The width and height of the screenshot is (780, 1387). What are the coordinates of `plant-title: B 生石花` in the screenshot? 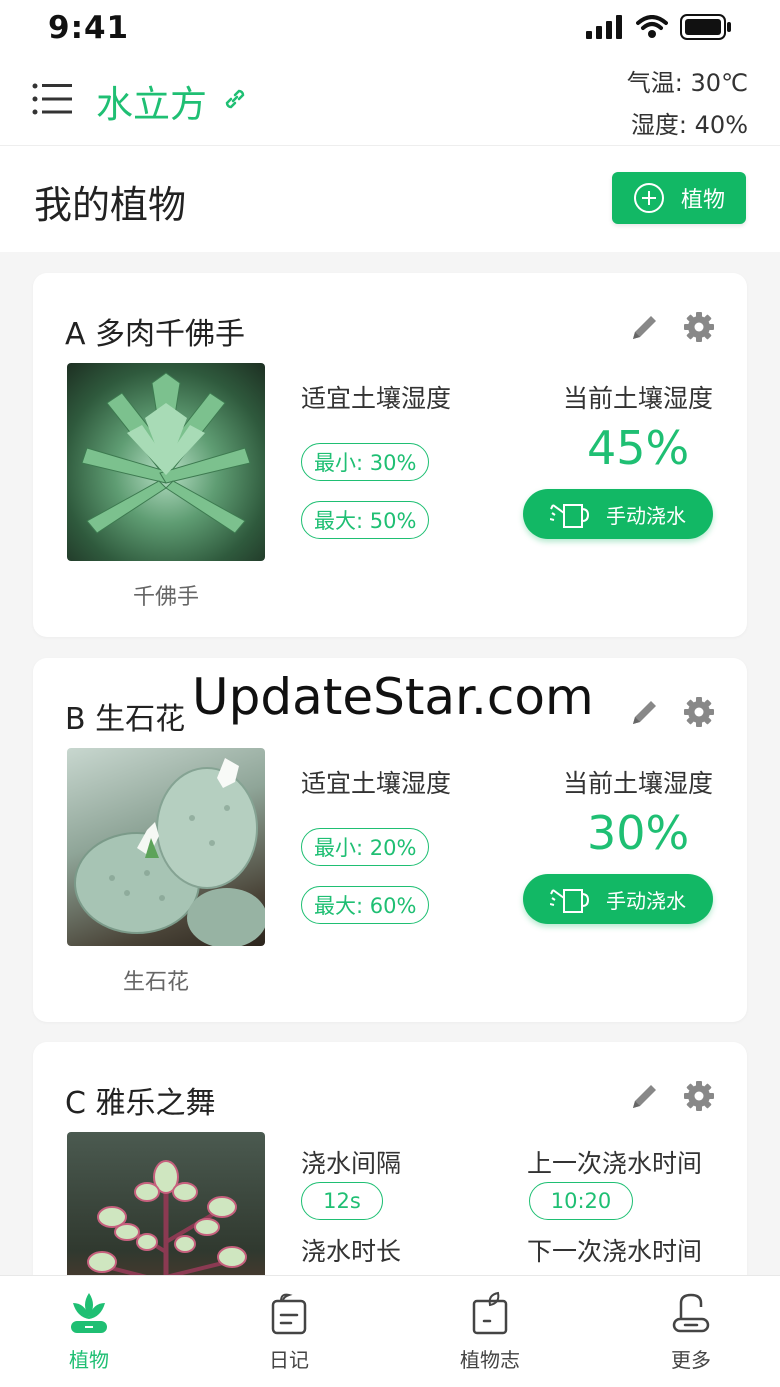 It's located at (125, 719).